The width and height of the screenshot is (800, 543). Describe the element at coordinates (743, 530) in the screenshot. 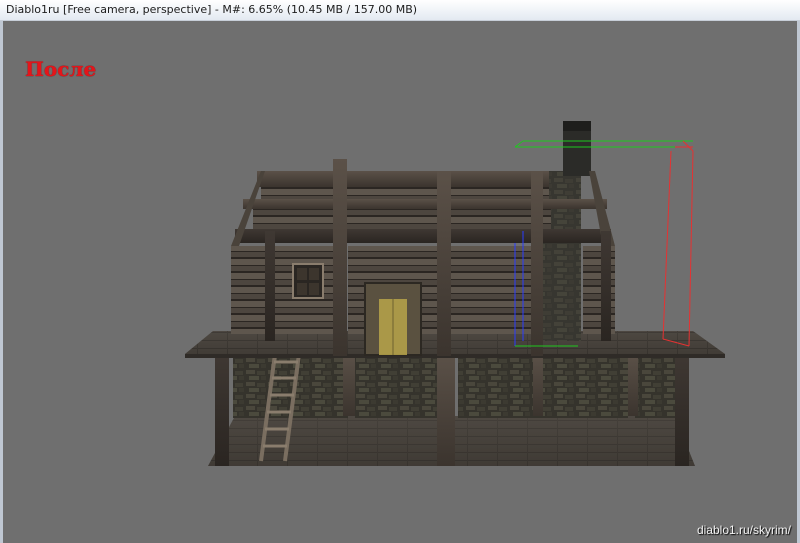

I see `watermark: diablo1.ru/skyrim/` at that location.